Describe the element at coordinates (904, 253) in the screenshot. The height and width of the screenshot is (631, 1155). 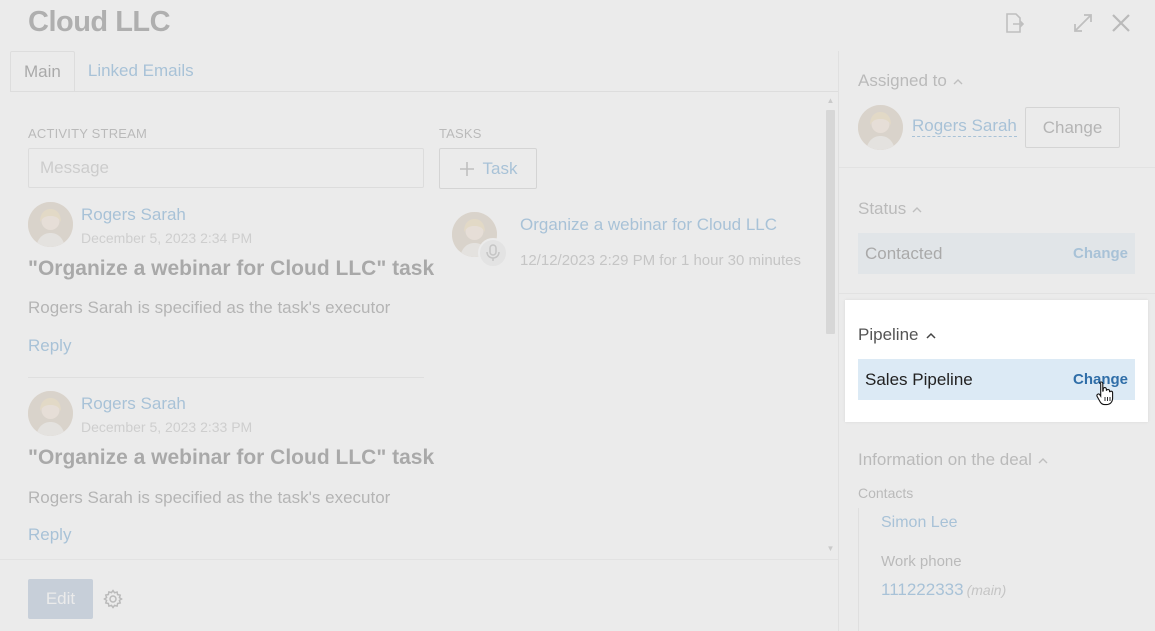
I see `status-value: Contacted` at that location.